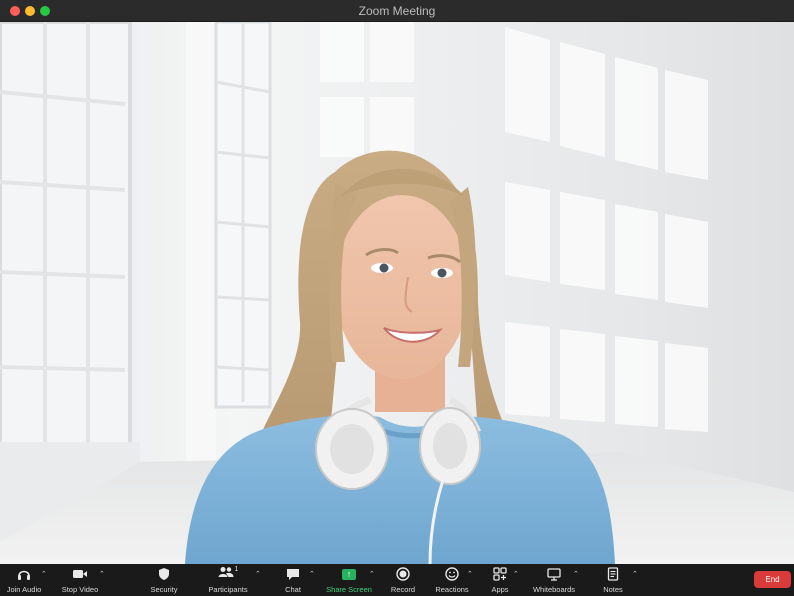  What do you see at coordinates (102, 574) in the screenshot?
I see `video-options-caret: ⌃` at bounding box center [102, 574].